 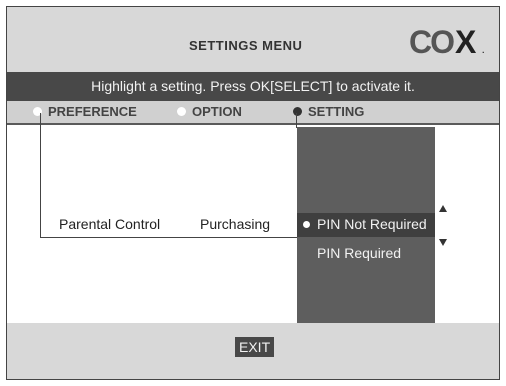 I want to click on exit-button: EXIT, so click(x=255, y=347).